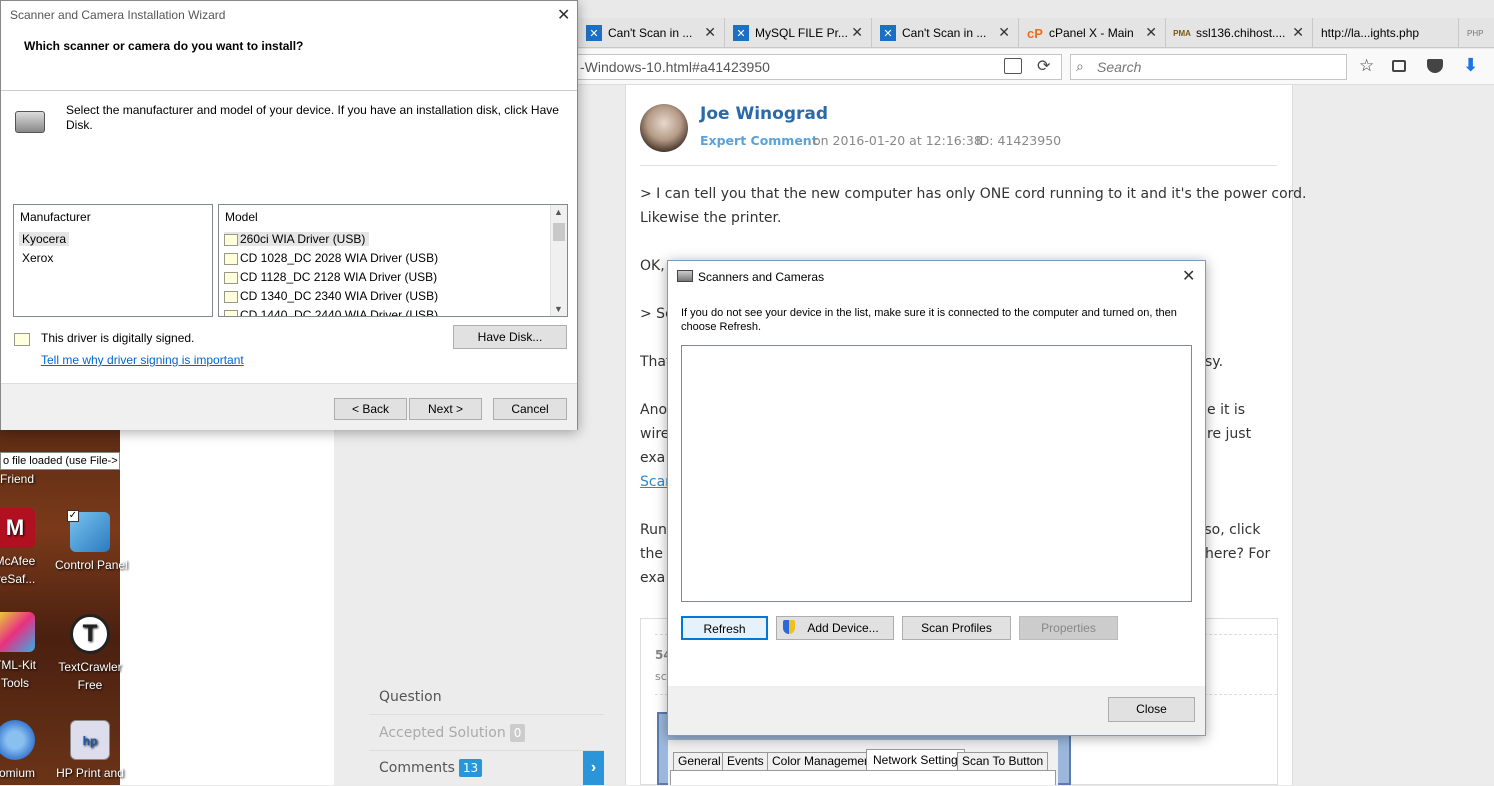 The image size is (1494, 786). What do you see at coordinates (90, 685) in the screenshot?
I see `icon-label: Free` at bounding box center [90, 685].